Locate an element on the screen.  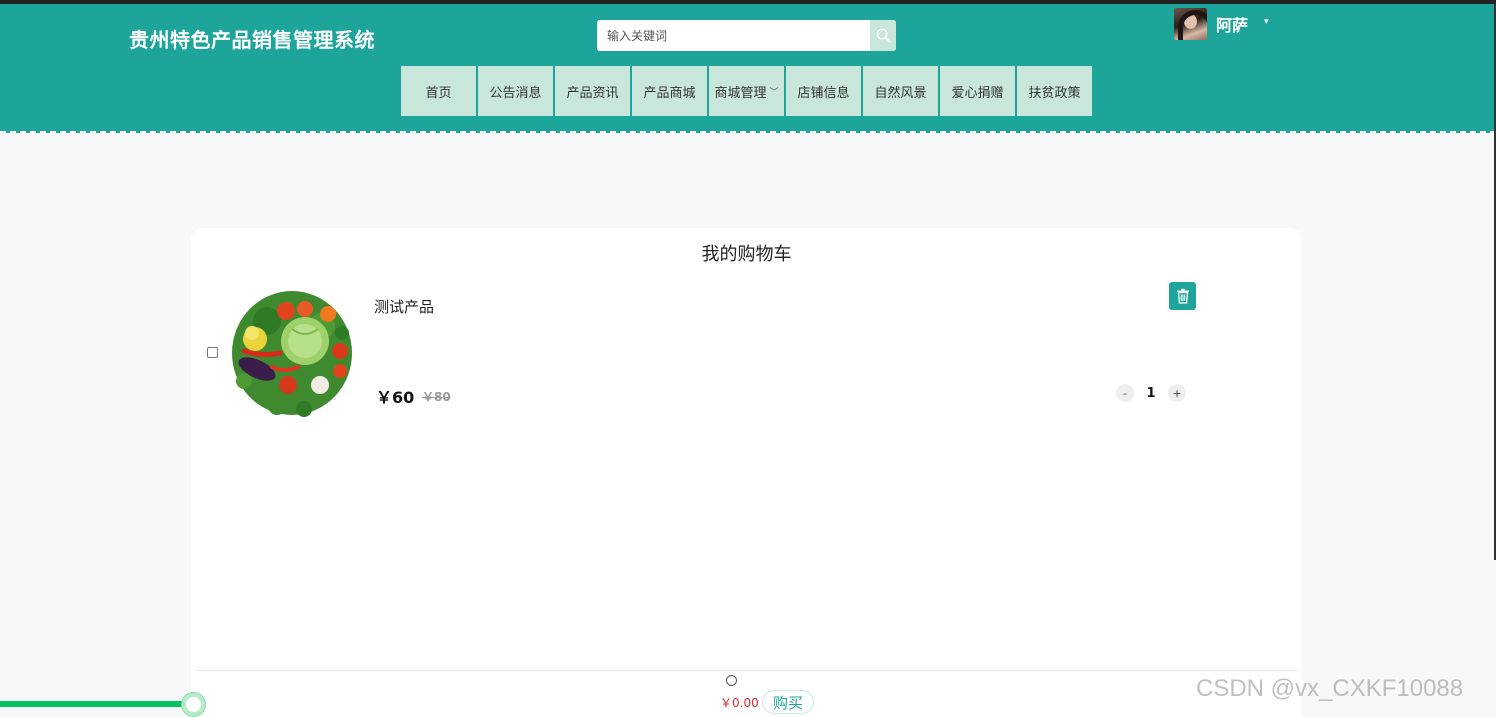
nav-label: 公告消息 is located at coordinates (515, 93).